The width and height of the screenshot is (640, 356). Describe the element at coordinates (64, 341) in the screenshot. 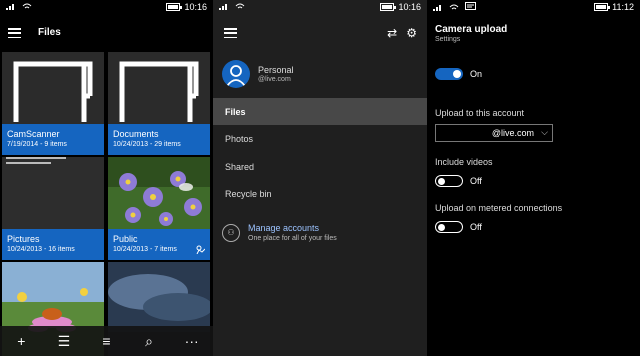

I see `list-view-icon: ☰` at that location.